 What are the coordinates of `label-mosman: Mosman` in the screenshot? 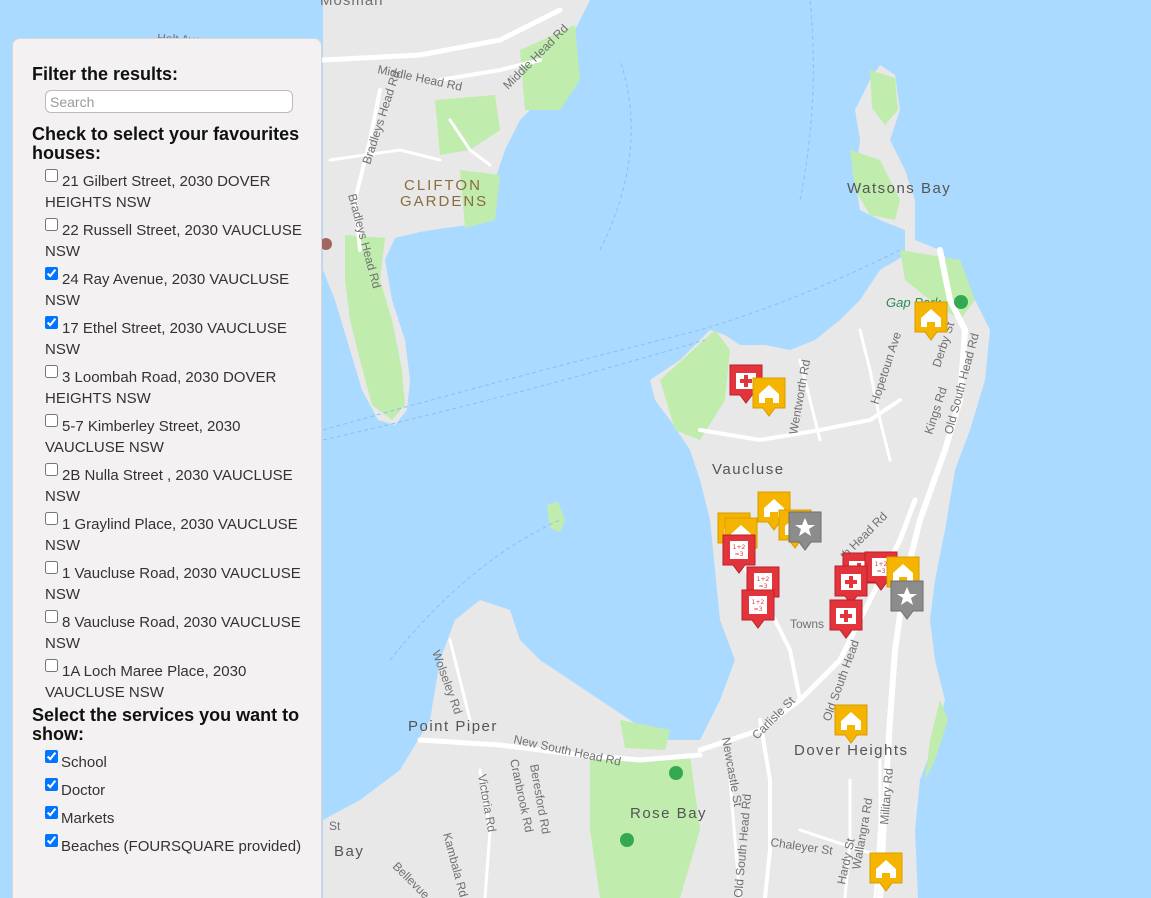 It's located at (352, 4).